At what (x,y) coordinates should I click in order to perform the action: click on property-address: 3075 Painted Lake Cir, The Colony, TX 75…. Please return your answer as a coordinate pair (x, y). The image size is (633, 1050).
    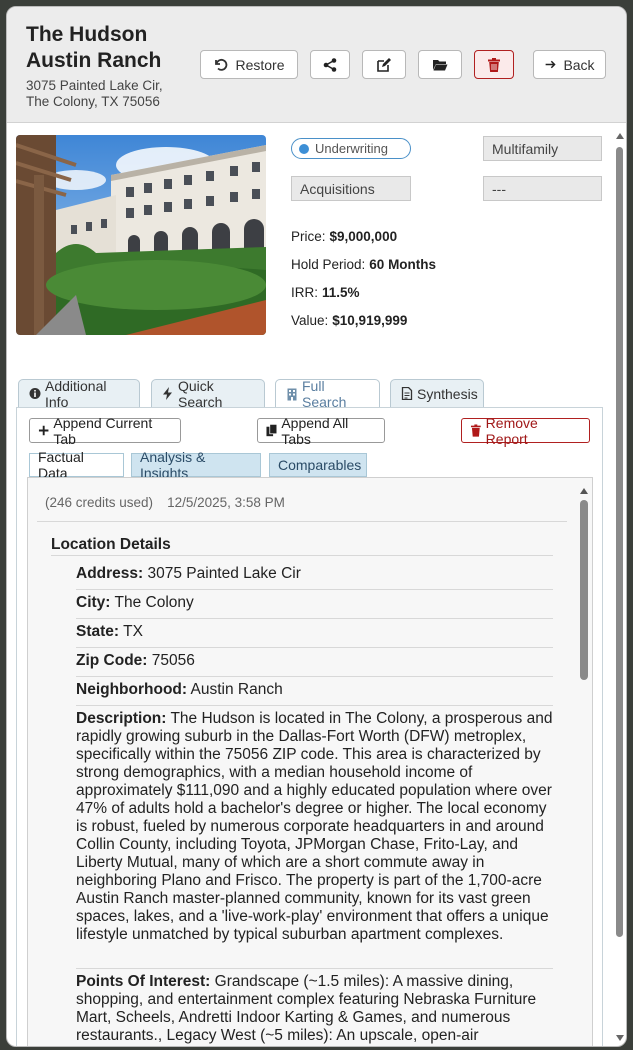
    Looking at the image, I should click on (94, 94).